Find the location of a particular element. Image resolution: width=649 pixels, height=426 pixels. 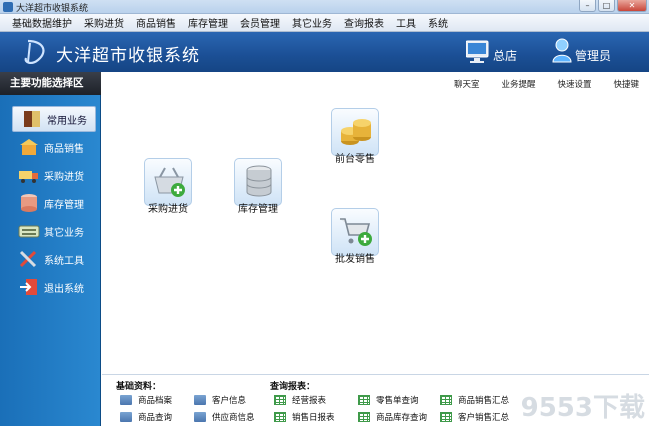

book-icon is located at coordinates (32, 119).